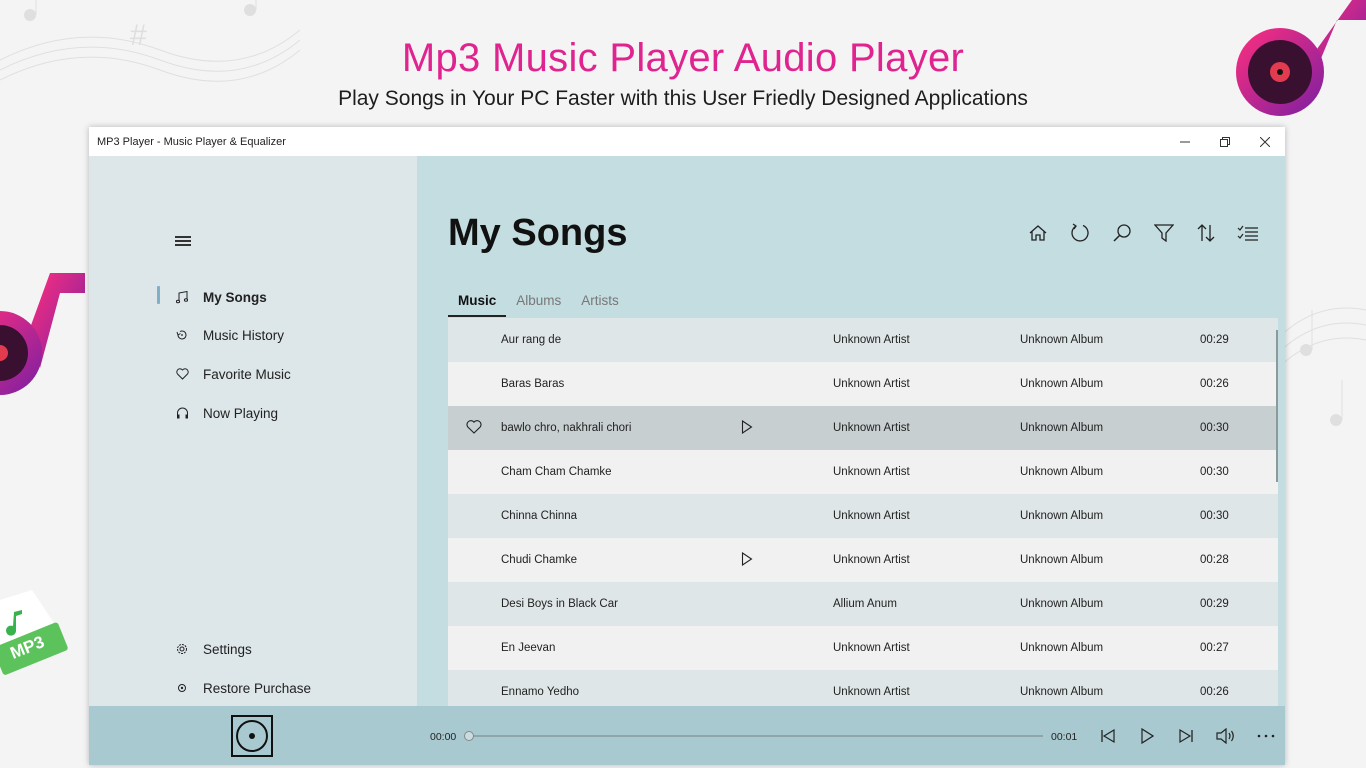 This screenshot has width=1366, height=768. I want to click on close-button, so click(1265, 141).